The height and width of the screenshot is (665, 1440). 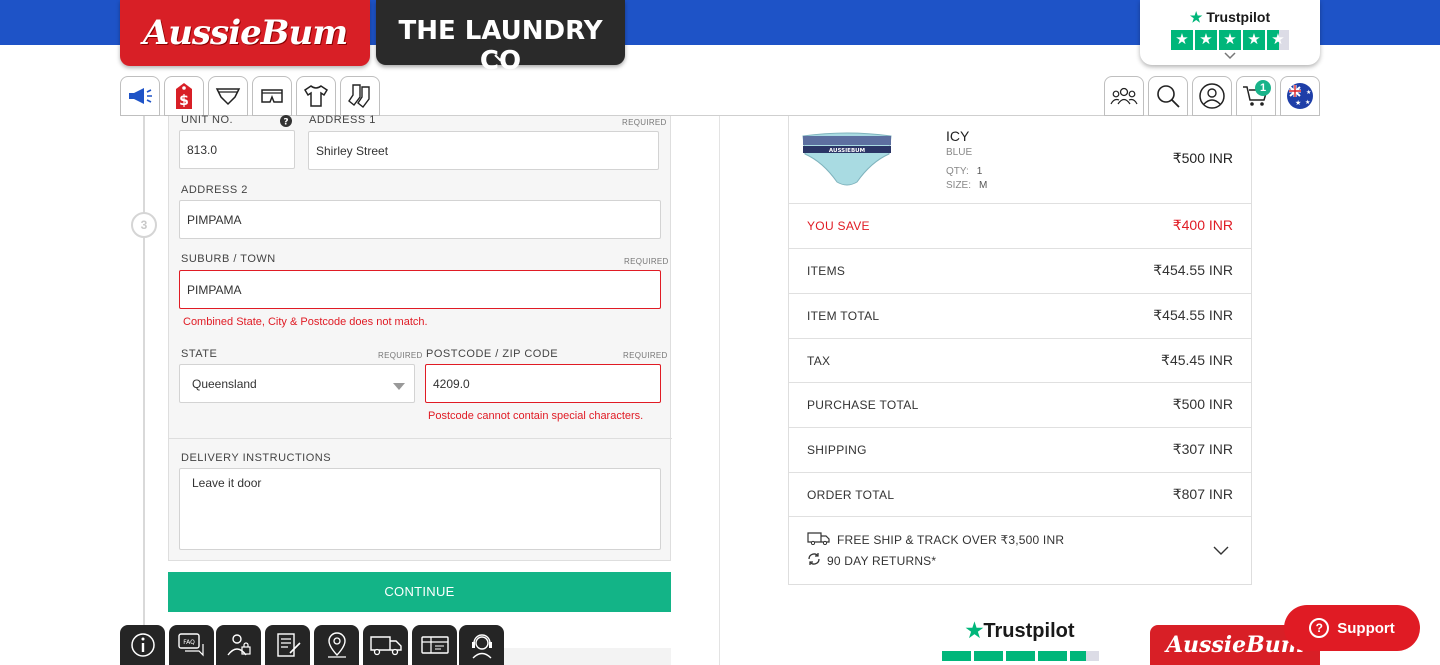 I want to click on product-size: SIZE: M, so click(x=966, y=185).